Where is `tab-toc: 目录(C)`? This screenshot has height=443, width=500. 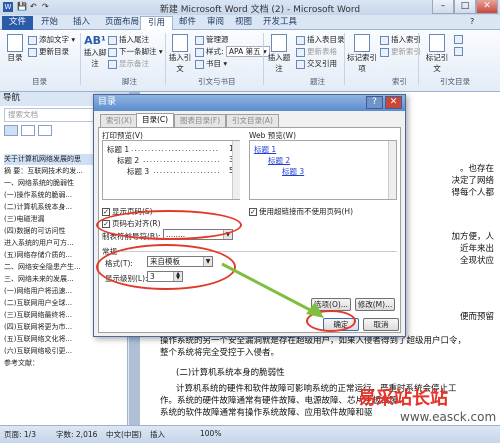 tab-toc: 目录(C) is located at coordinates (155, 120).